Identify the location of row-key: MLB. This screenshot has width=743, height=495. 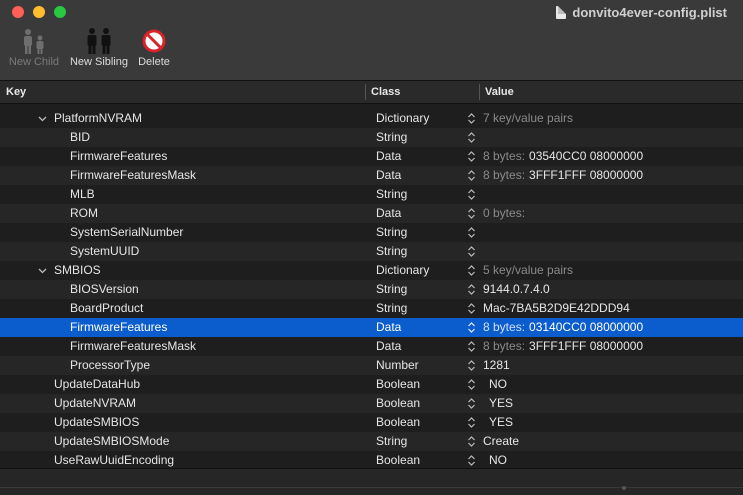
(82, 194).